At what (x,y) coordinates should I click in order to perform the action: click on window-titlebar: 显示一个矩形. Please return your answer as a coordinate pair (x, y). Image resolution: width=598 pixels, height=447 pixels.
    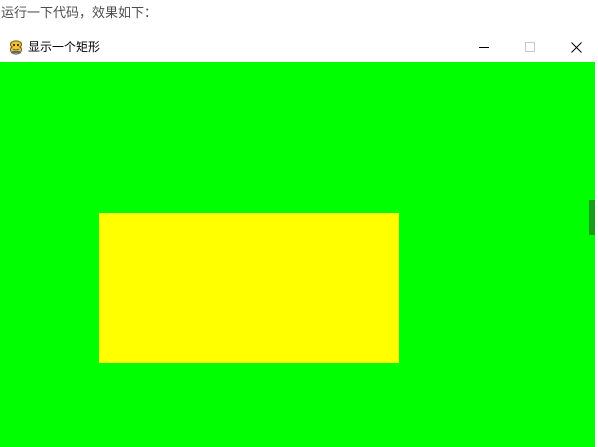
    Looking at the image, I should click on (297, 47).